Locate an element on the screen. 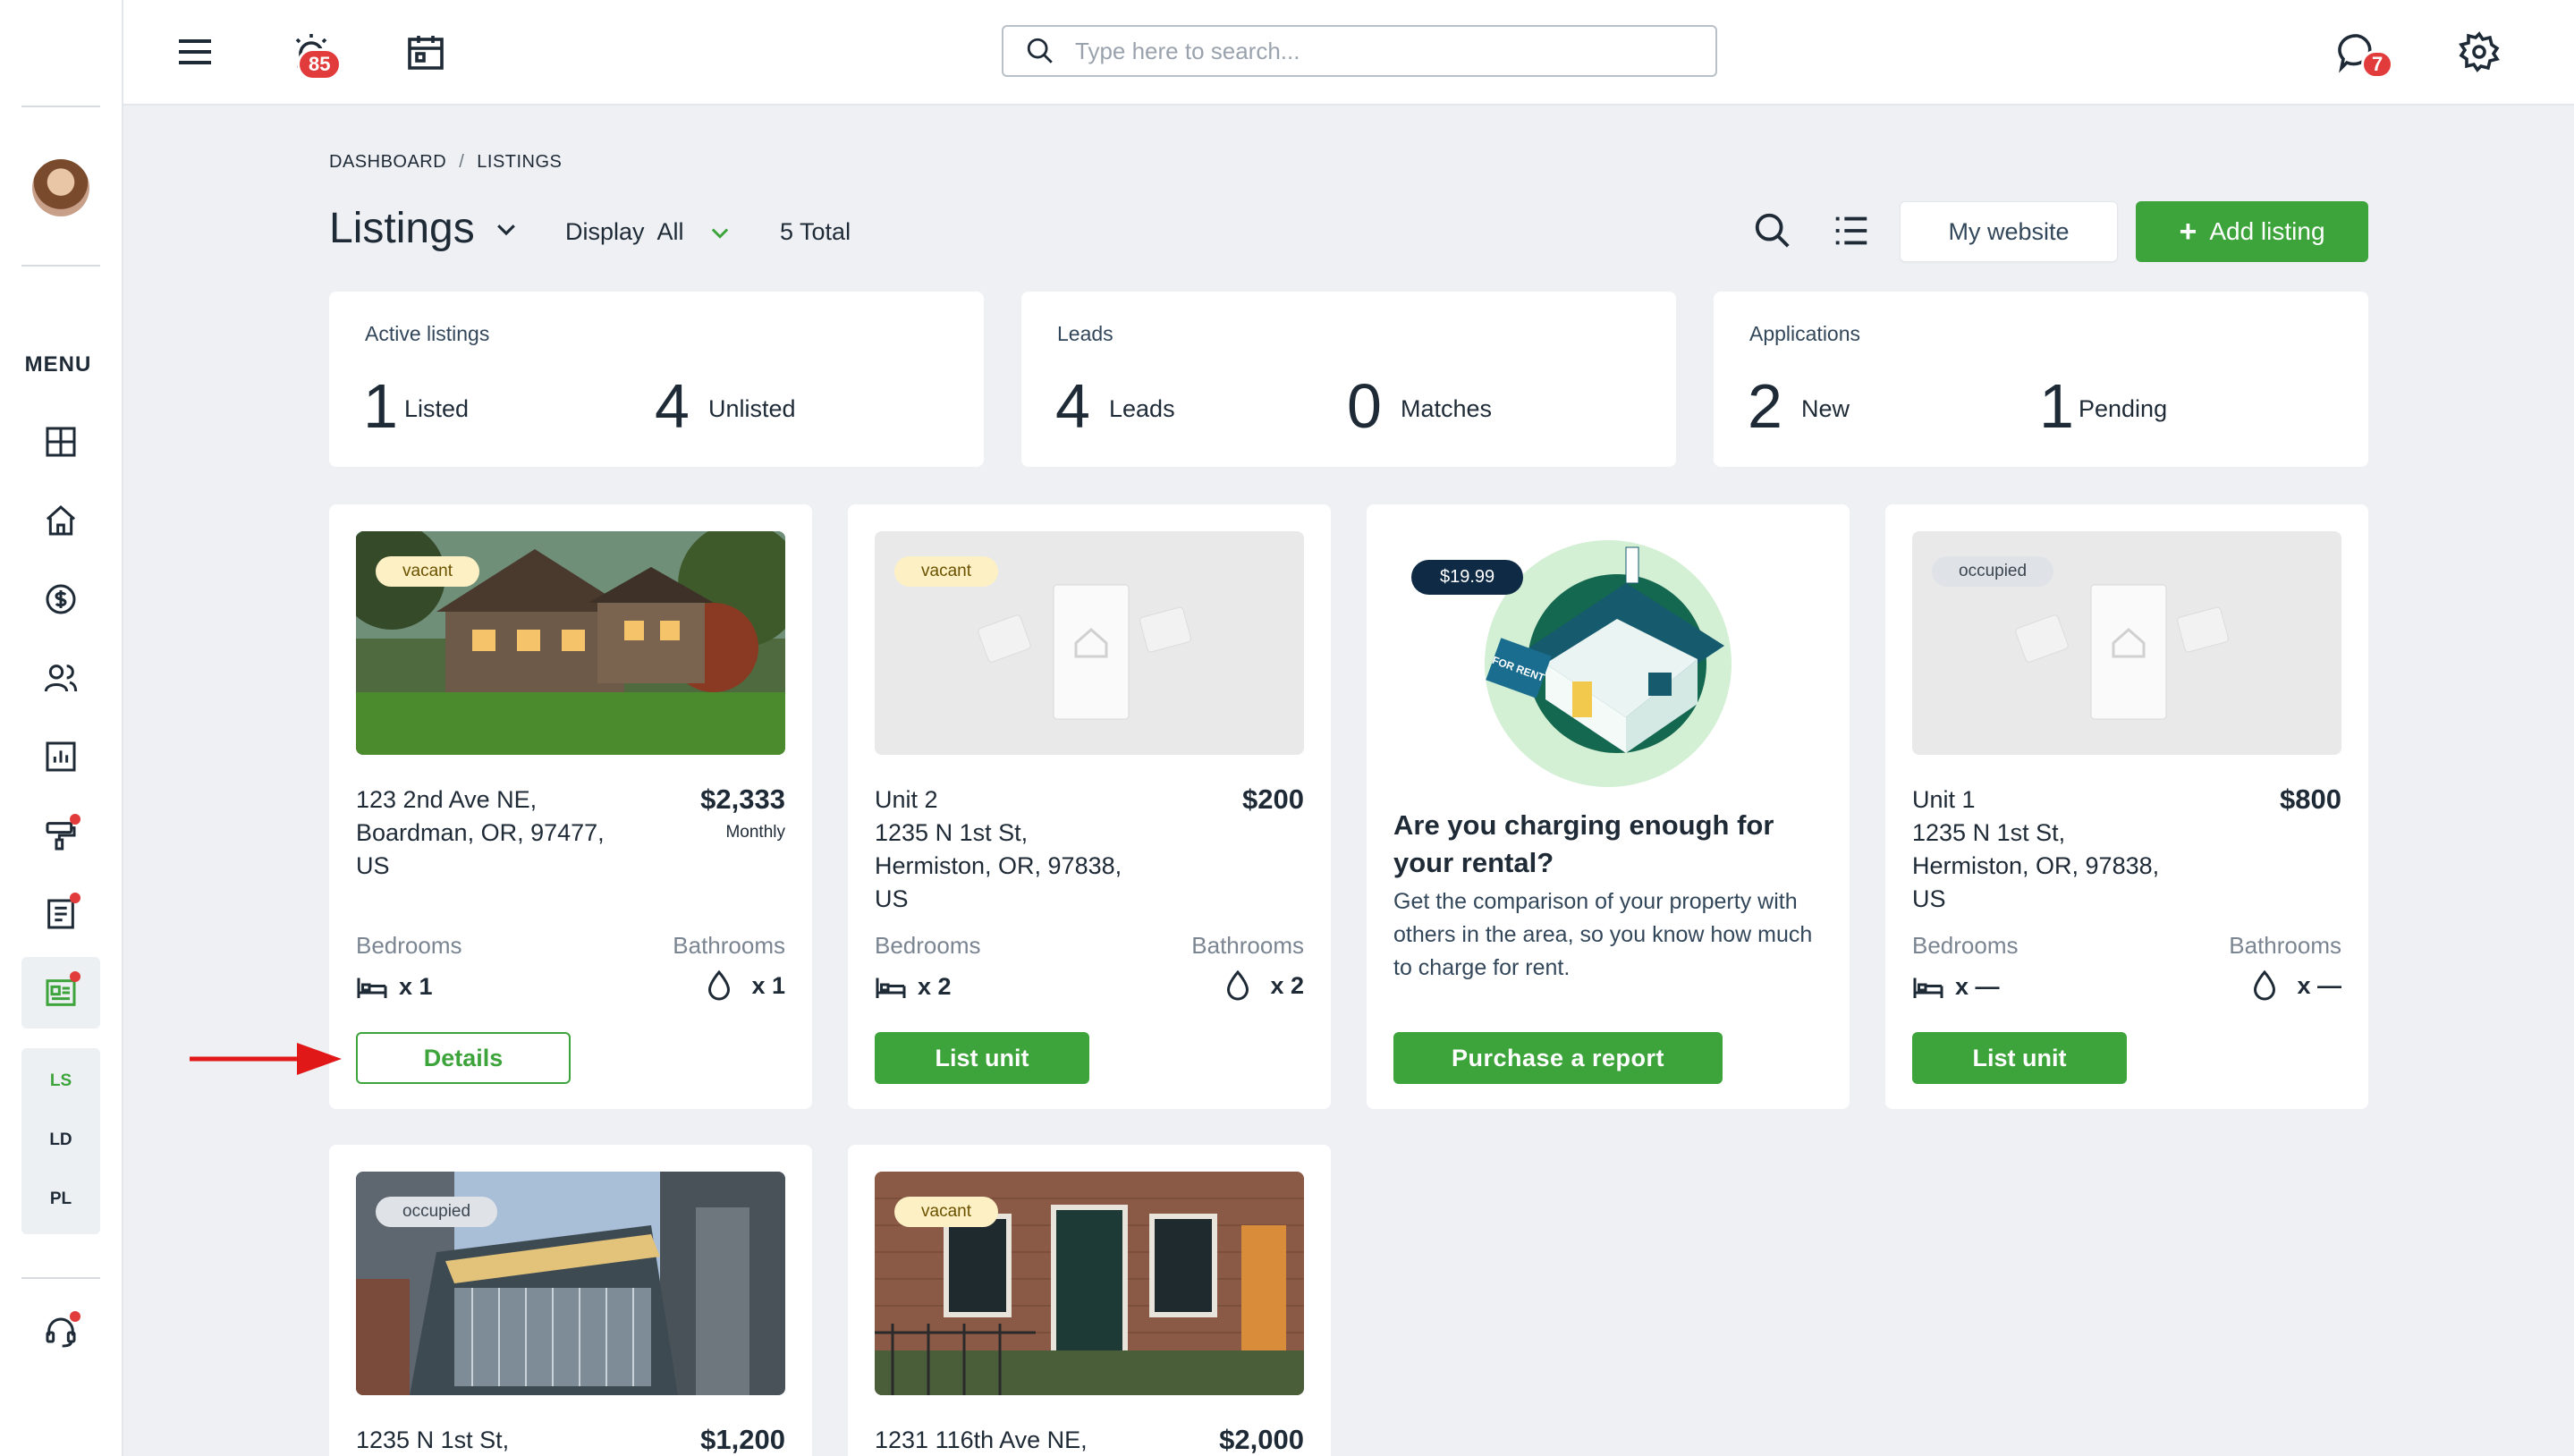 This screenshot has height=1456, width=2574. submenu-item-ls: LS is located at coordinates (60, 1081).